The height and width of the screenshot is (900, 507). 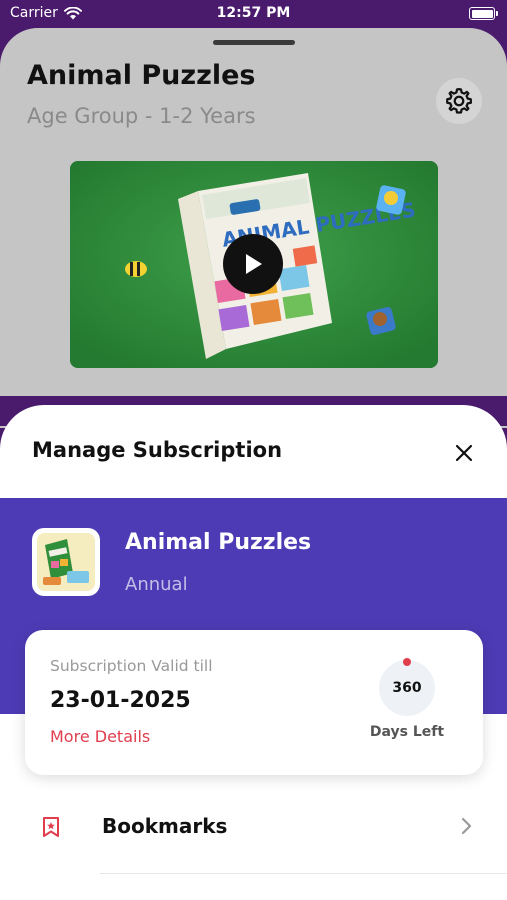 I want to click on menu-item-label: Bookmarks, so click(x=165, y=826).